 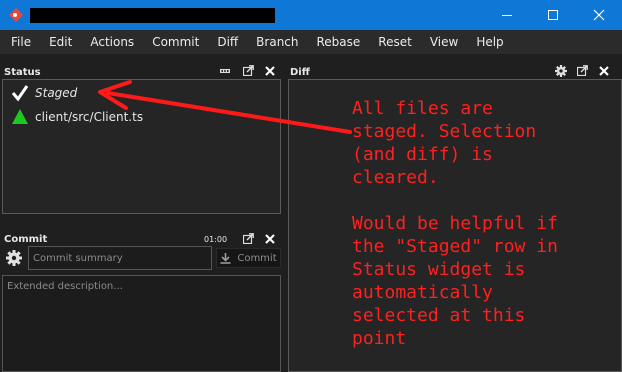 I want to click on annotation-line: (and diff) is, so click(x=422, y=154).